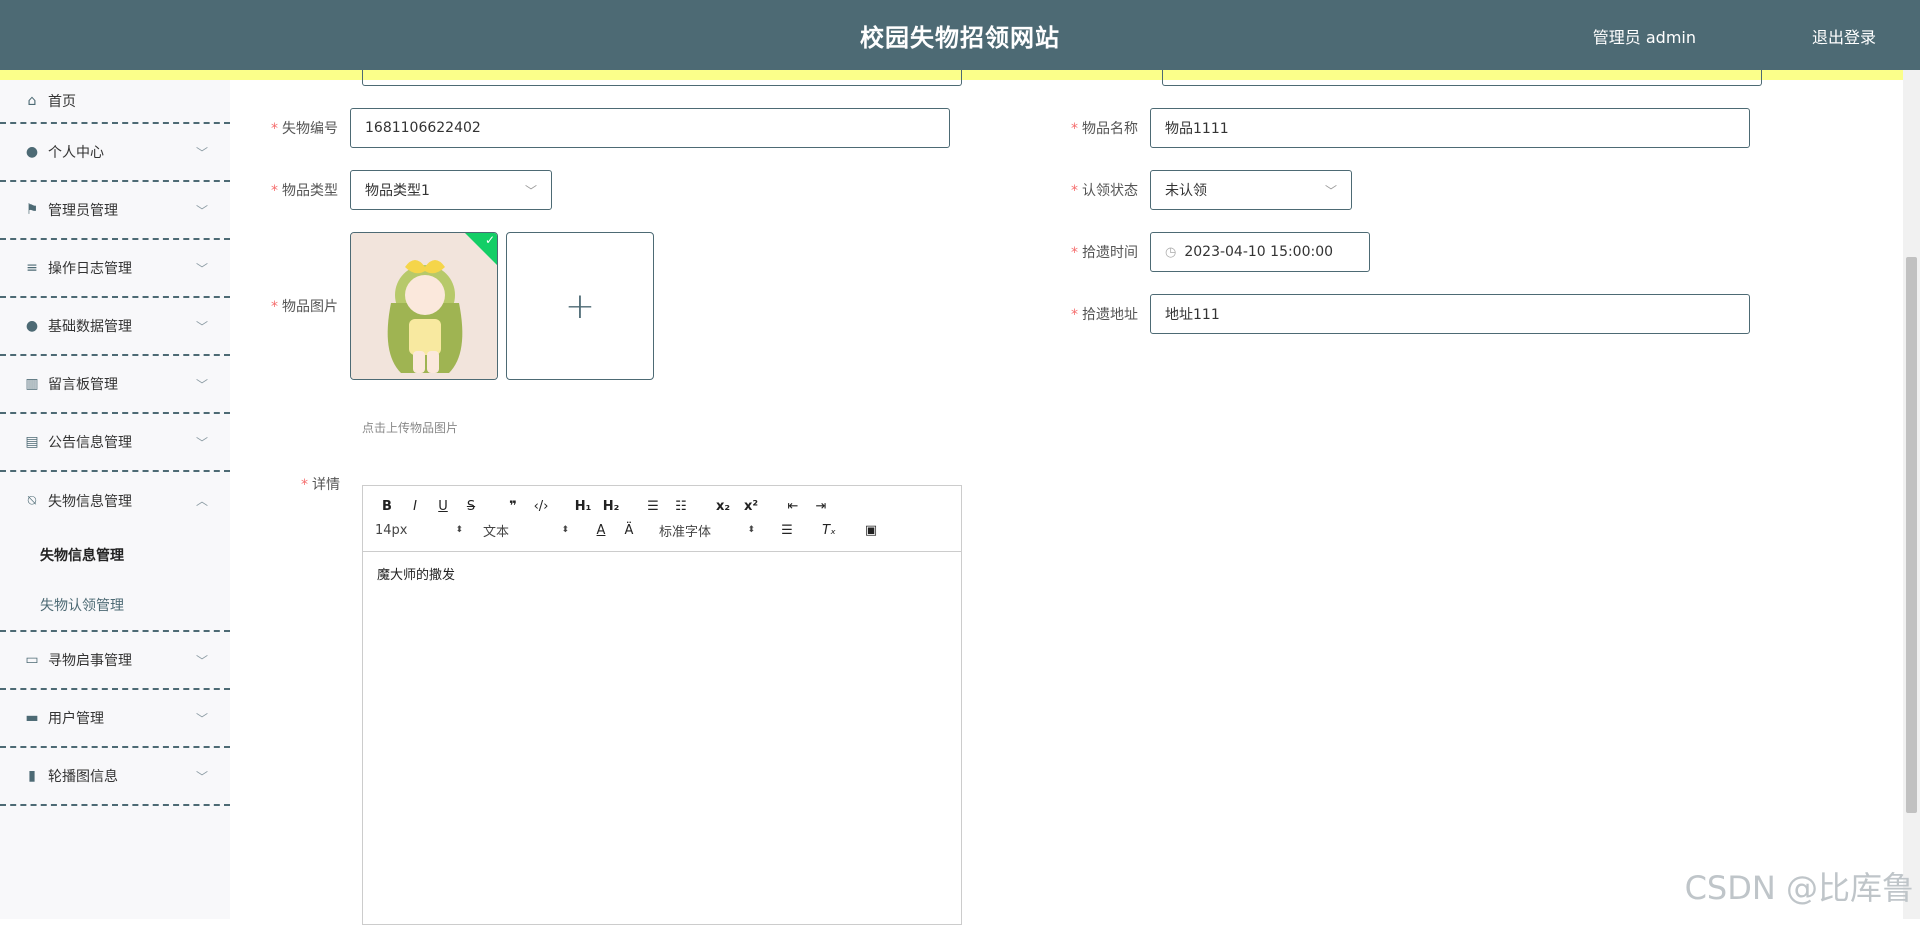 The image size is (1920, 925). I want to click on editor-text: 魔大师的撒发, so click(416, 575).